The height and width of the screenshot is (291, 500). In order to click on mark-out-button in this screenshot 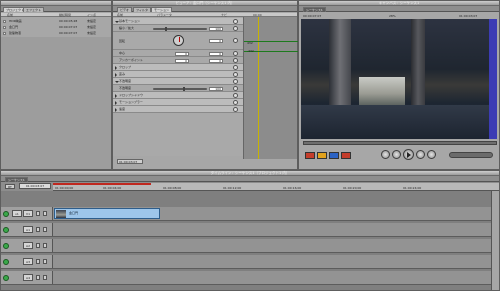, I will do `click(322, 155)`.